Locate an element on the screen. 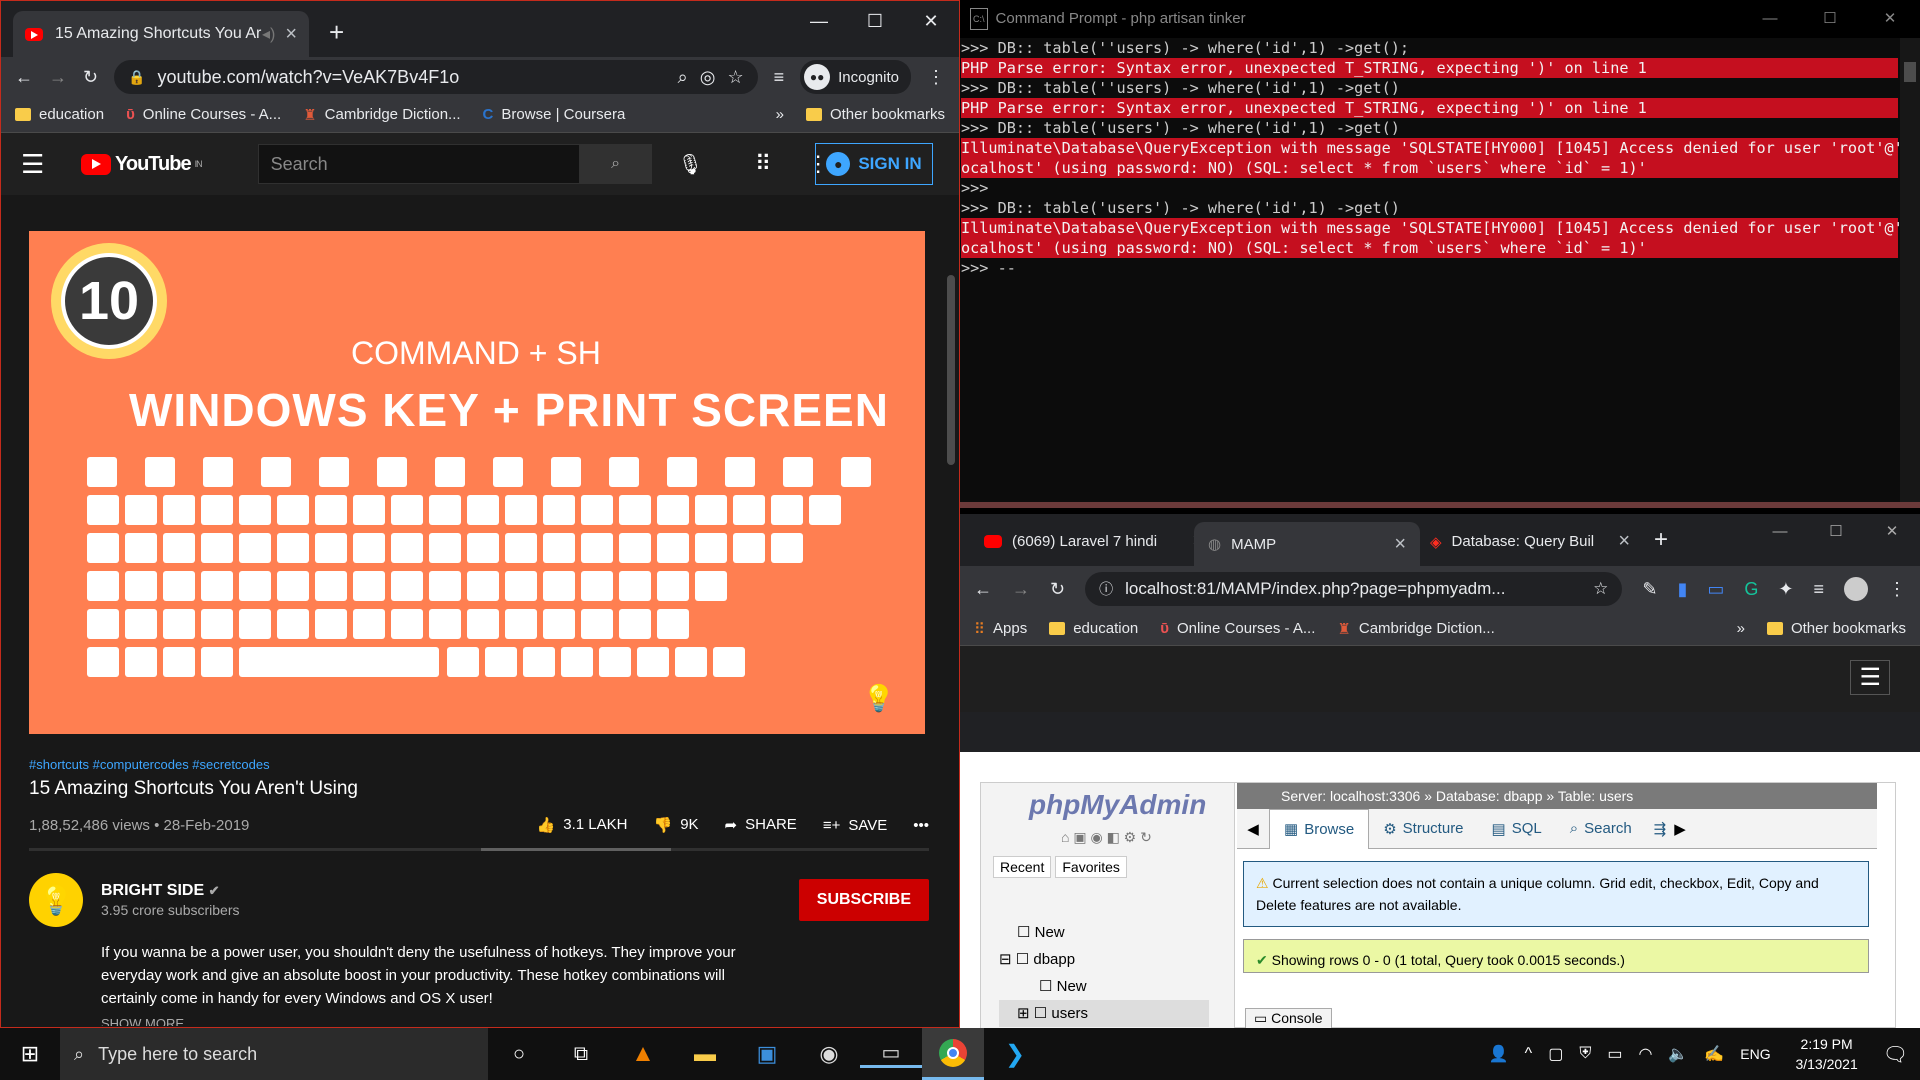 This screenshot has width=1920, height=1080. media-control-icon: ≡ is located at coordinates (1818, 589).